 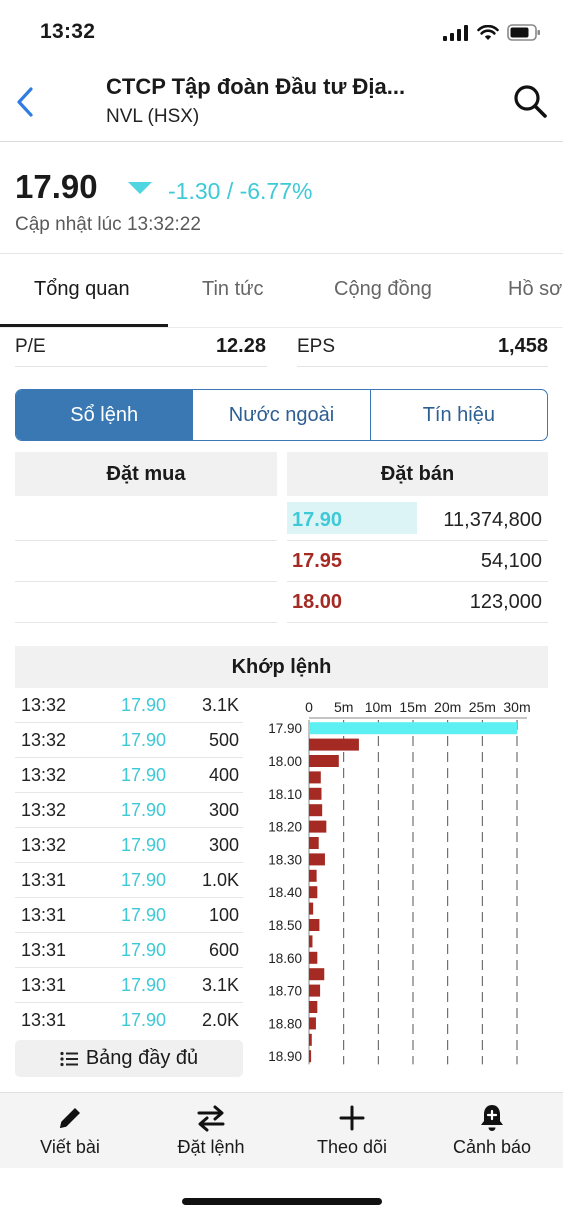 I want to click on back-button, so click(x=25, y=102).